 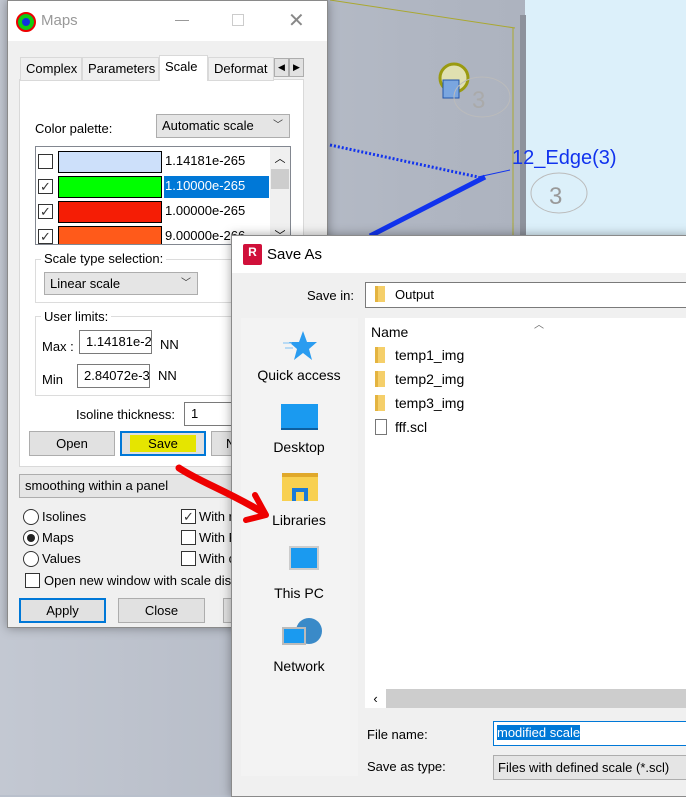 What do you see at coordinates (216, 212) in the screenshot?
I see `palette-value: 1.00000e-265` at bounding box center [216, 212].